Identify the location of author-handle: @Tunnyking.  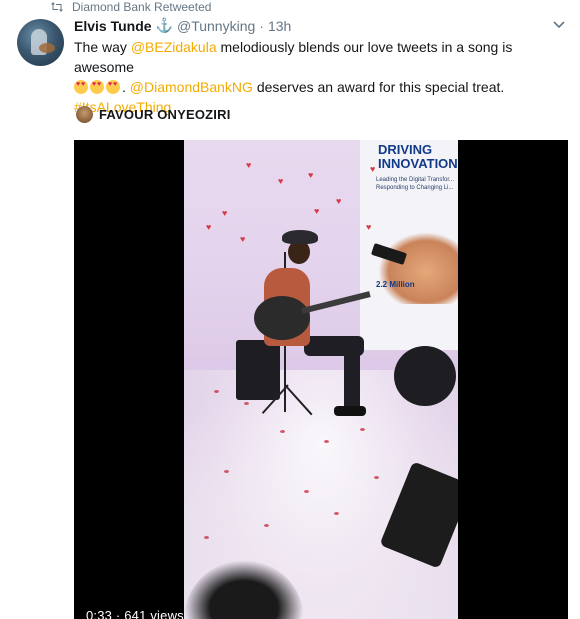
(216, 26).